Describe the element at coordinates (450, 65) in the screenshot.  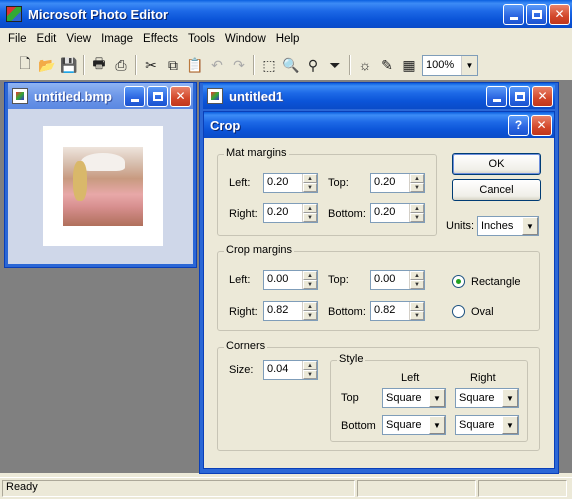
I see `zoom-combo: 100% ▼` at that location.